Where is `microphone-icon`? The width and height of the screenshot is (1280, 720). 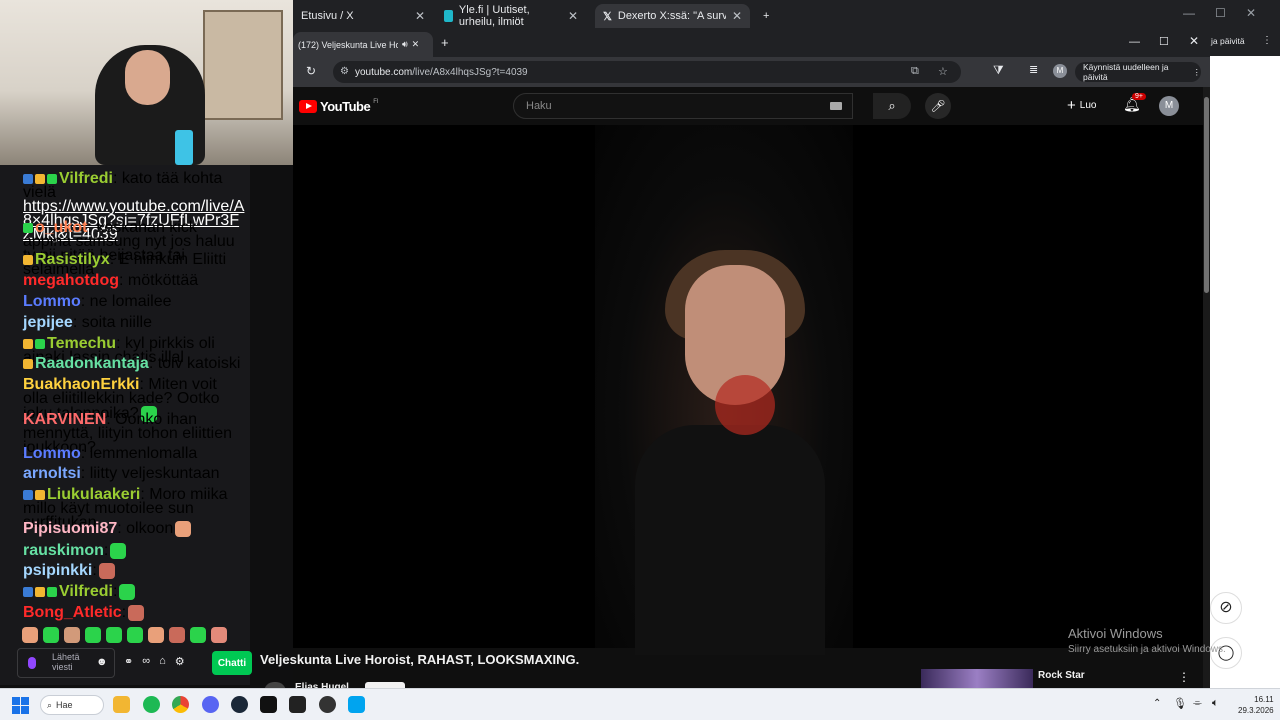 microphone-icon is located at coordinates (32, 663).